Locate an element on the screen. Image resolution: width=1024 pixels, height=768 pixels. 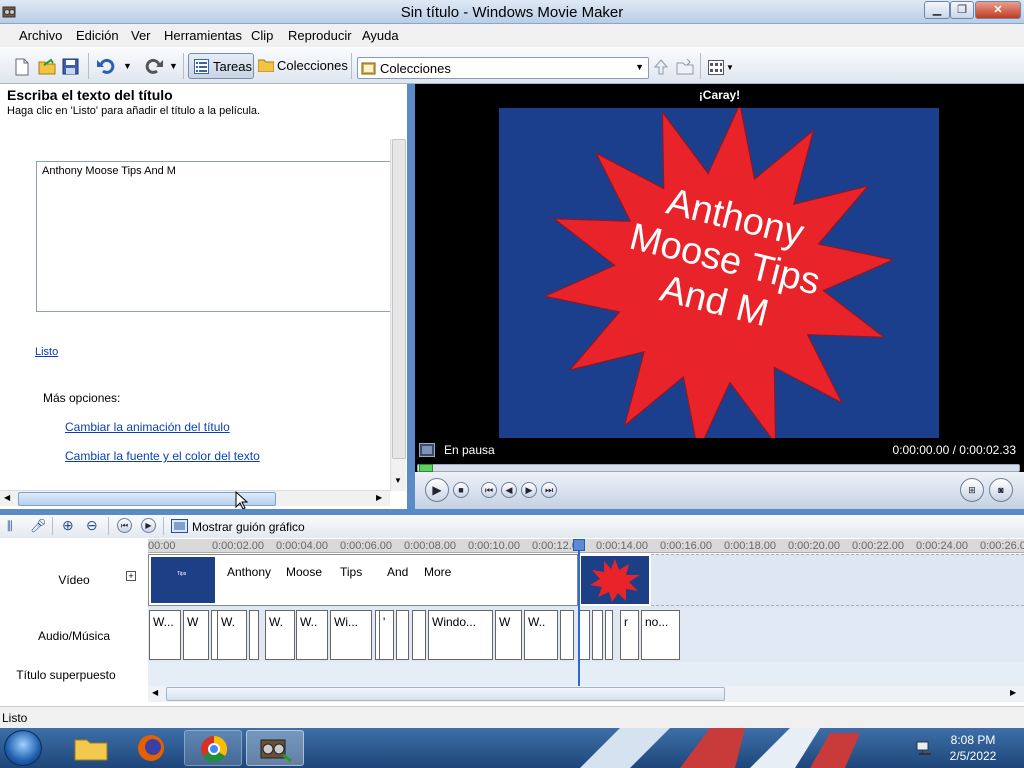
timeline-scroll-left-icon: ◀ is located at coordinates (155, 692).